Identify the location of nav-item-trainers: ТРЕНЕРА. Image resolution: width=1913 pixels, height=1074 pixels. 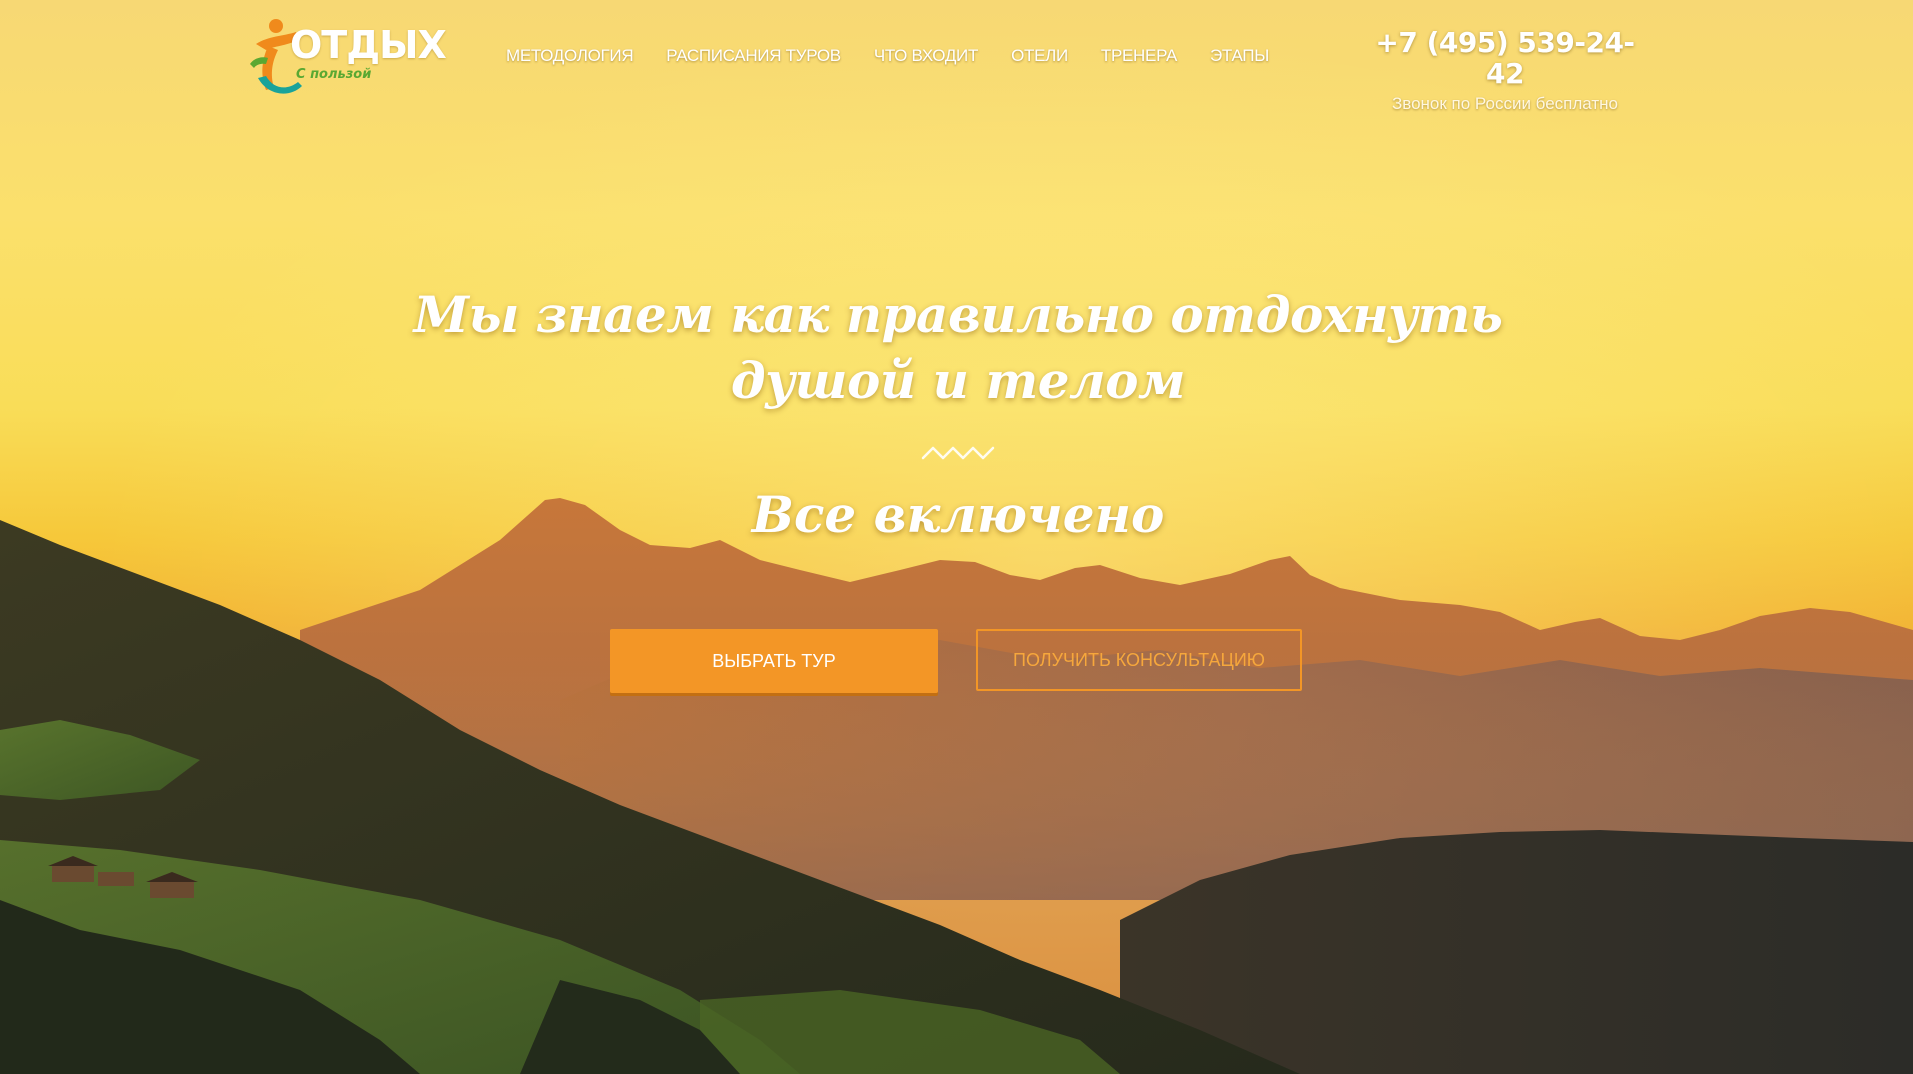
(1139, 56).